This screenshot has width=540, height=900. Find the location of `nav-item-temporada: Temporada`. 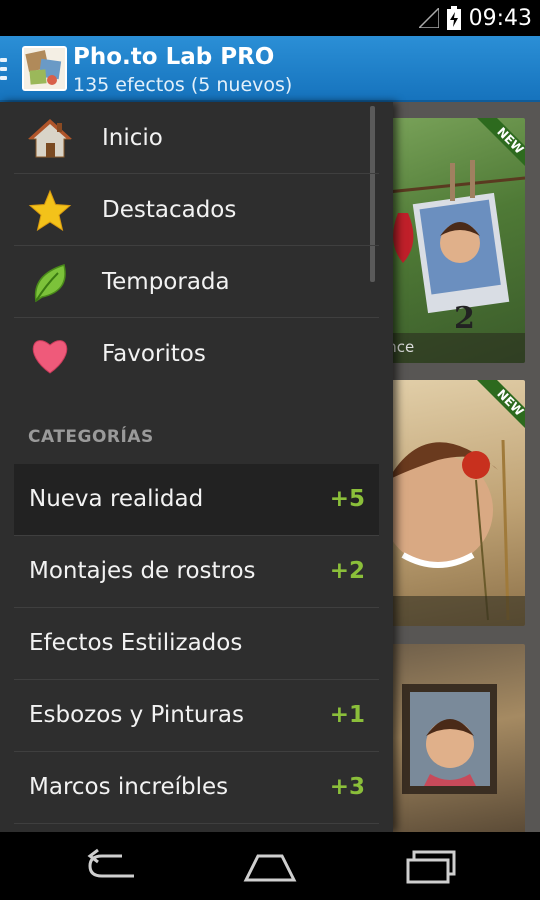

nav-item-temporada: Temporada is located at coordinates (196, 282).